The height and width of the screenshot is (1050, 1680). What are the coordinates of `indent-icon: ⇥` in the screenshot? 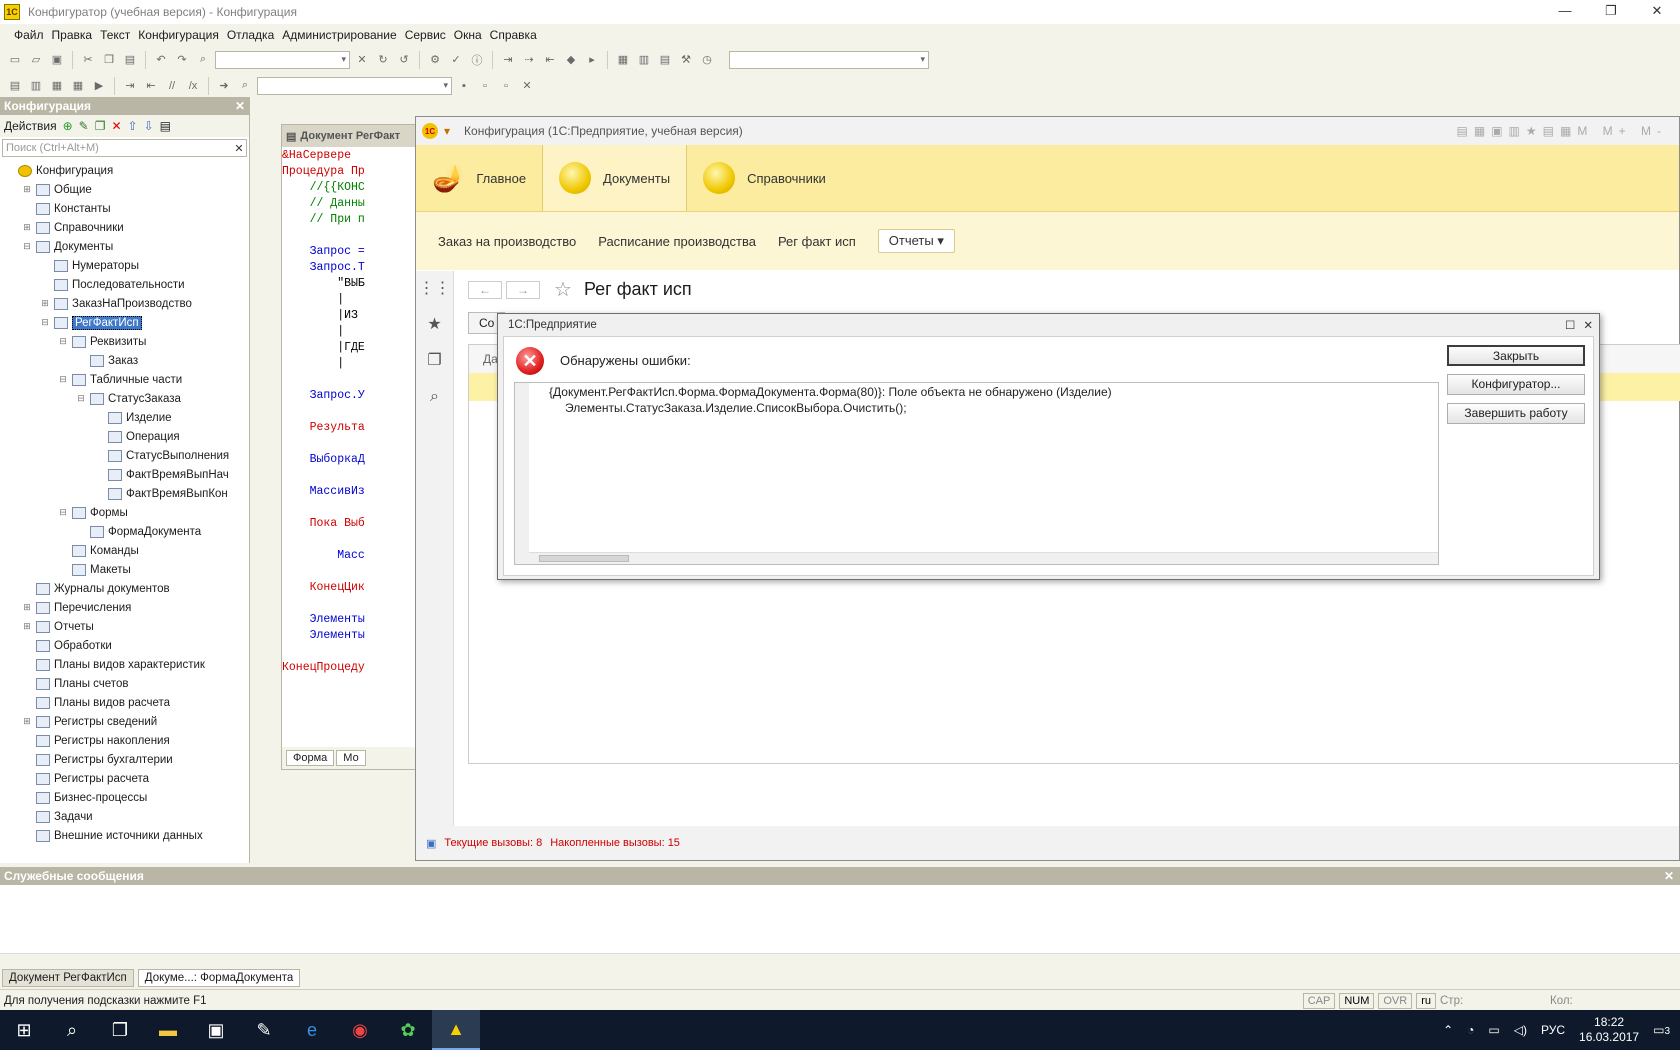 It's located at (130, 86).